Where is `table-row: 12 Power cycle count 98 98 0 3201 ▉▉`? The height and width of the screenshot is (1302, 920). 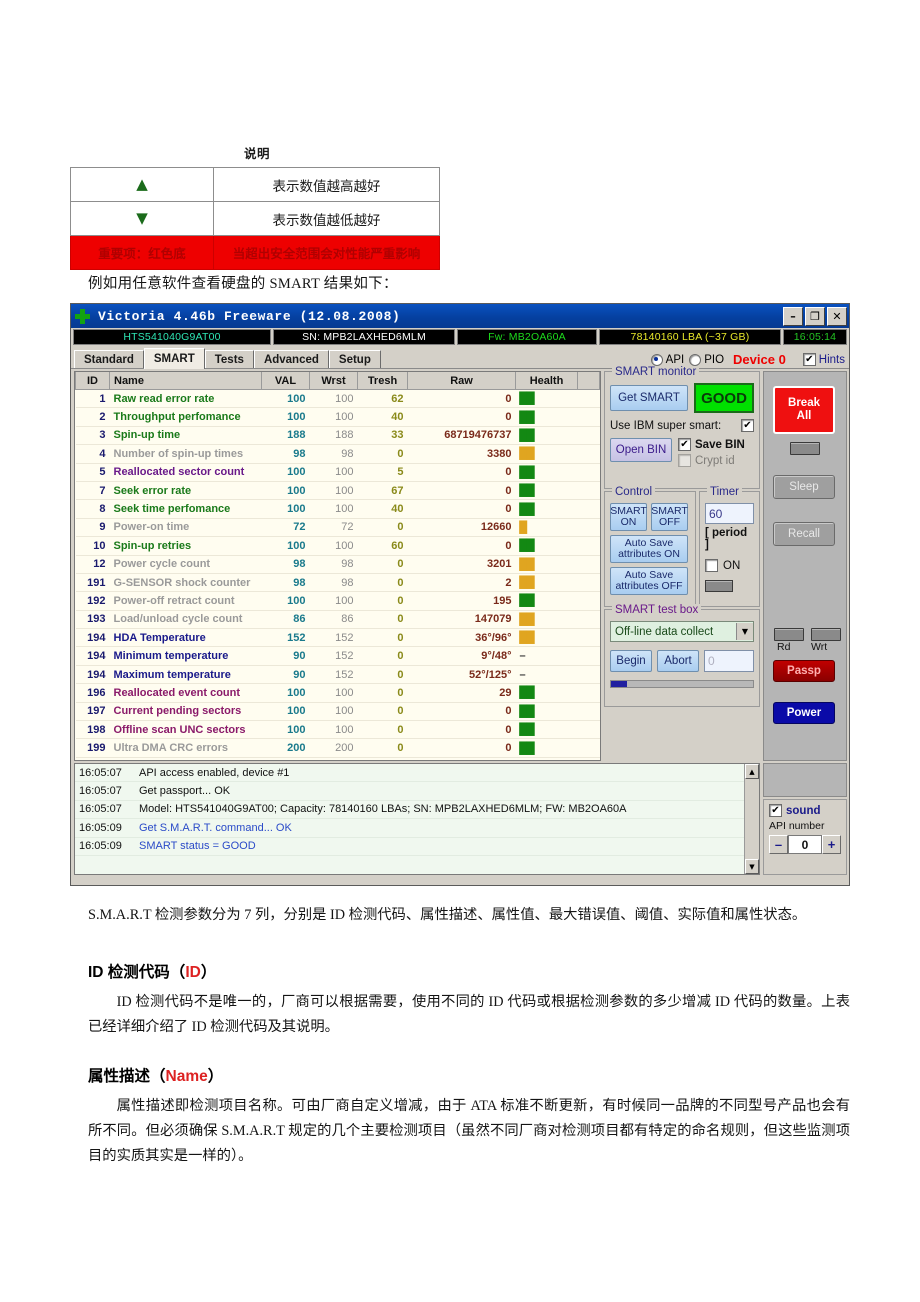
table-row: 12 Power cycle count 98 98 0 3201 ▉▉ is located at coordinates (337, 564).